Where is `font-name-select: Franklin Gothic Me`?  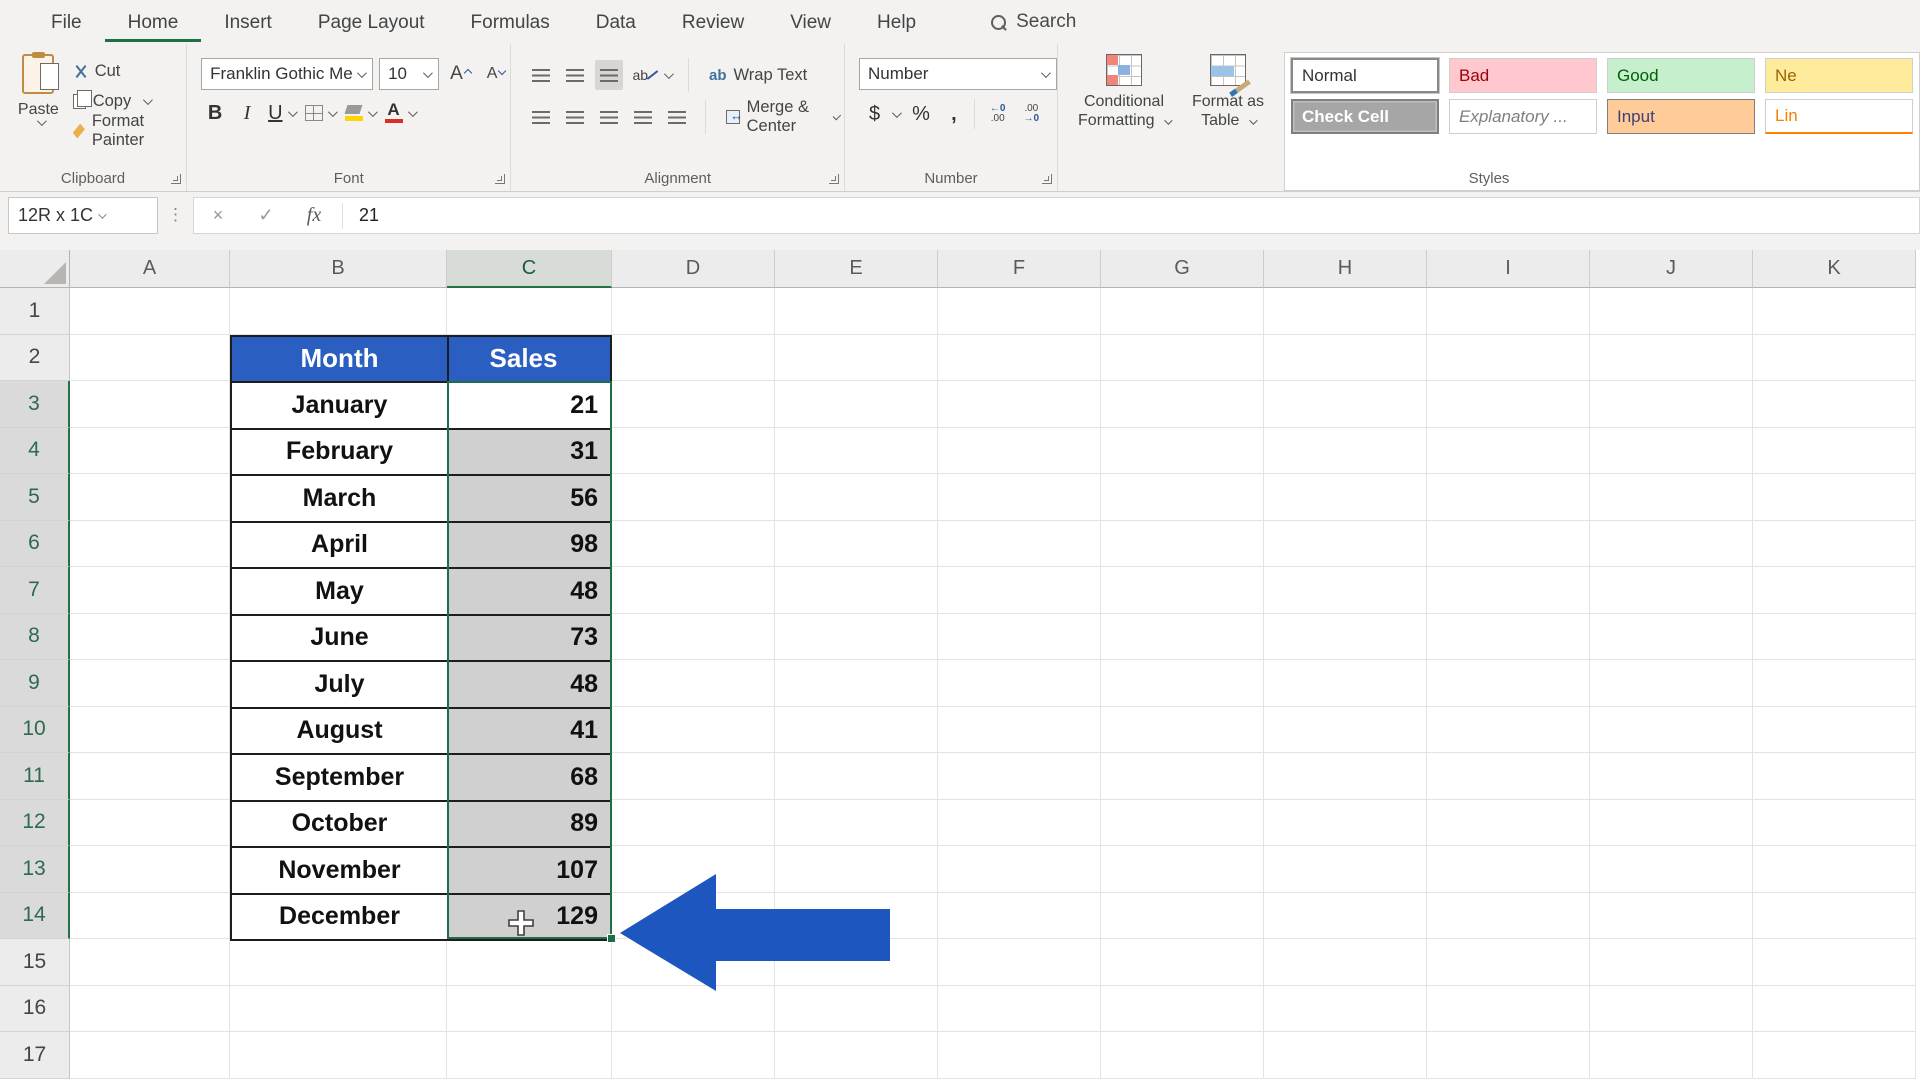
font-name-select: Franklin Gothic Me is located at coordinates (287, 74).